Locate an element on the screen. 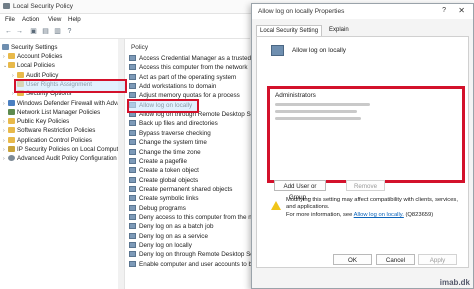 The height and width of the screenshot is (289, 474). dialog-titlebar: Allow log on locally Properties ? ✕ is located at coordinates (362, 11).